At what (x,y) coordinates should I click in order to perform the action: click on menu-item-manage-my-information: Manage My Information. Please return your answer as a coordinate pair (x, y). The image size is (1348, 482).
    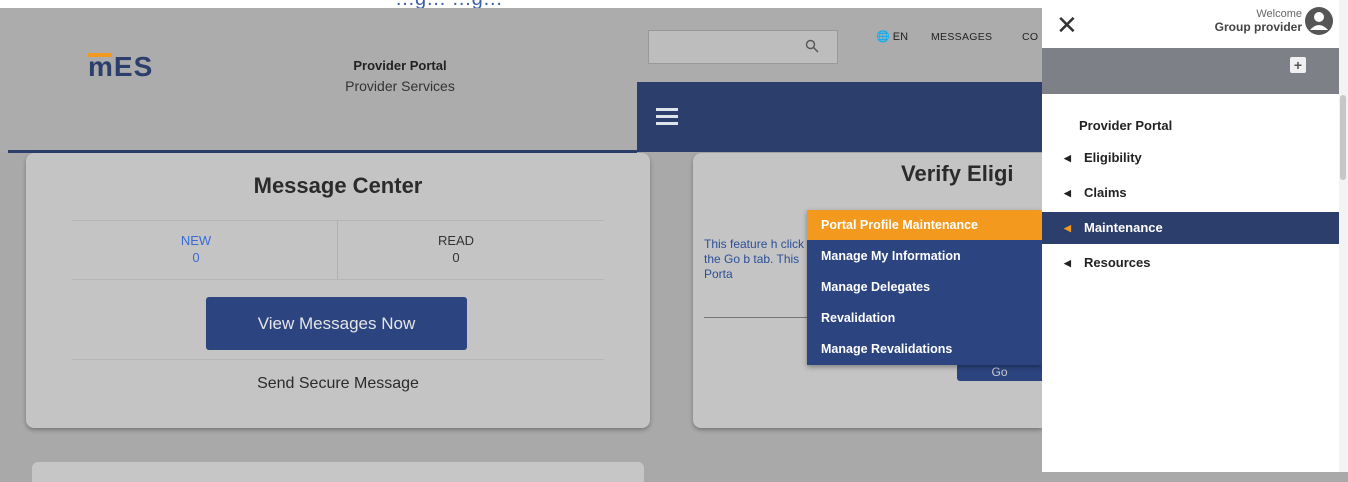
    Looking at the image, I should click on (924, 256).